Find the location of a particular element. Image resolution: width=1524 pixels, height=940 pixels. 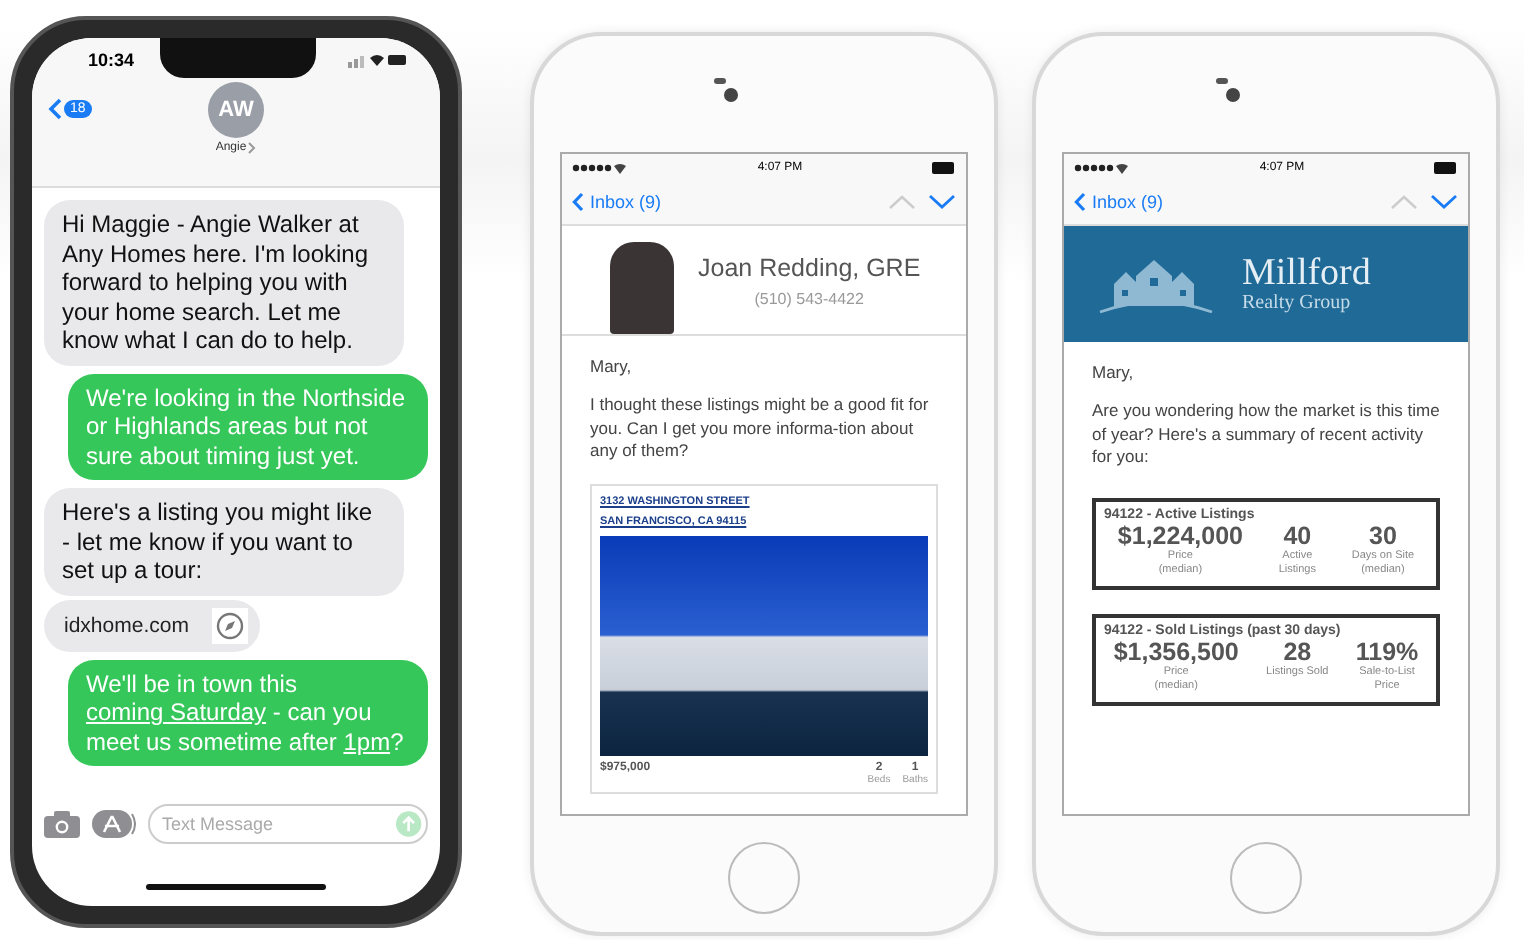

link-url: idxhome.com is located at coordinates (126, 625).